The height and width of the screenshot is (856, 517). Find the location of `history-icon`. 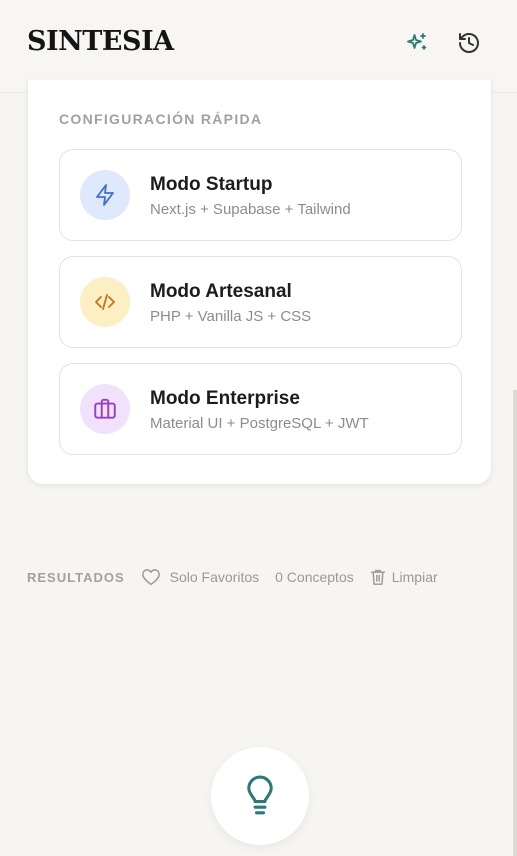

history-icon is located at coordinates (469, 43).